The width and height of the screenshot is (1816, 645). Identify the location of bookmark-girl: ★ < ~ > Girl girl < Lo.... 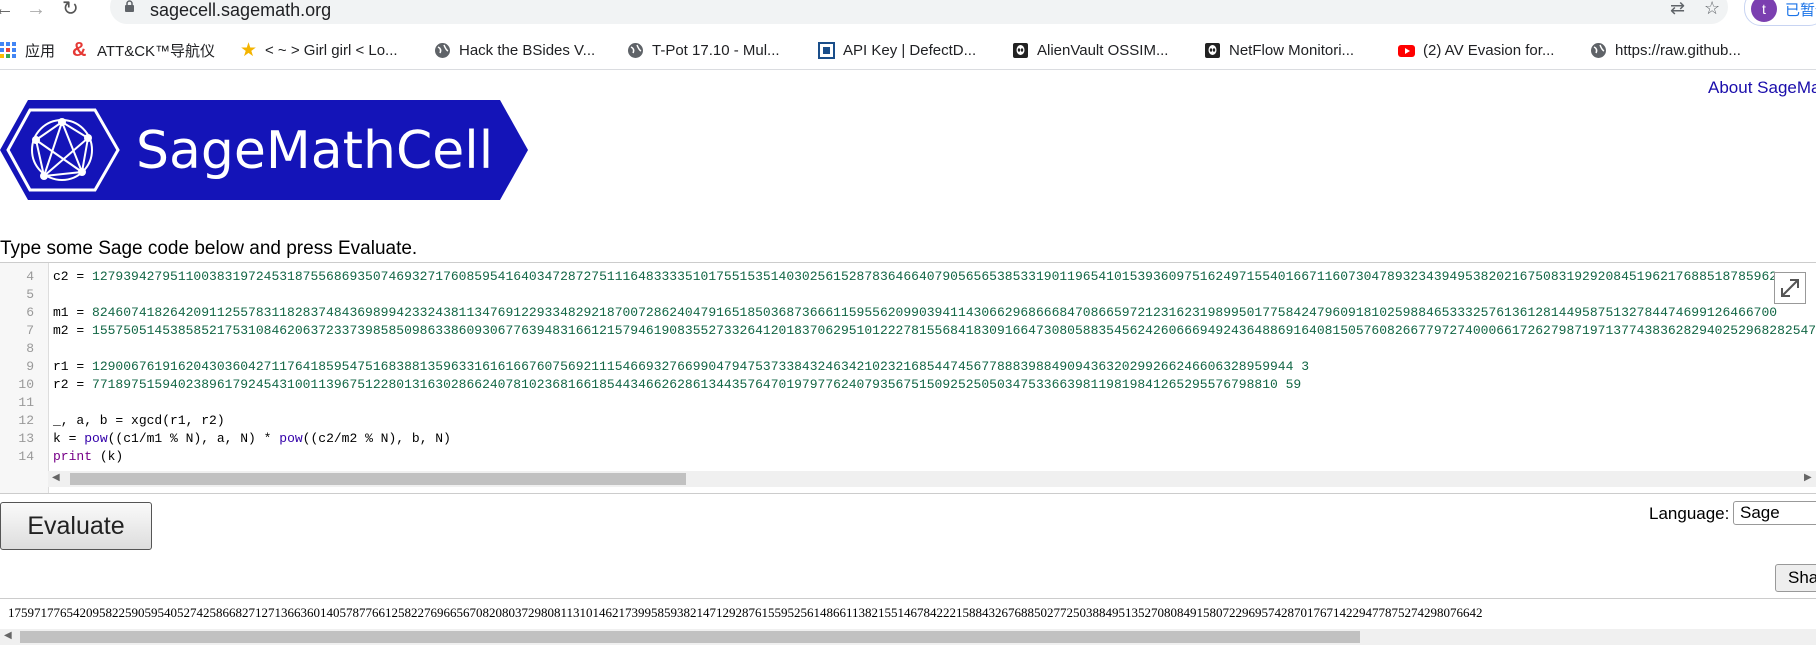
(319, 50).